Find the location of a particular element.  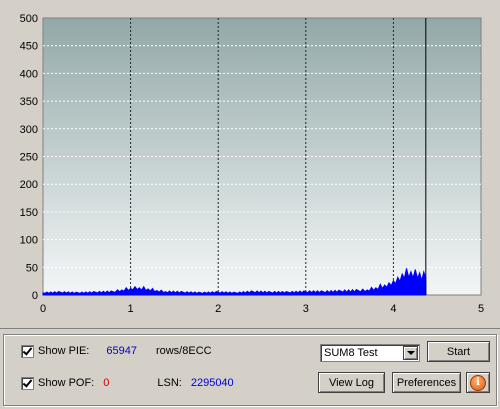

x-tick-label: 2 is located at coordinates (218, 309).